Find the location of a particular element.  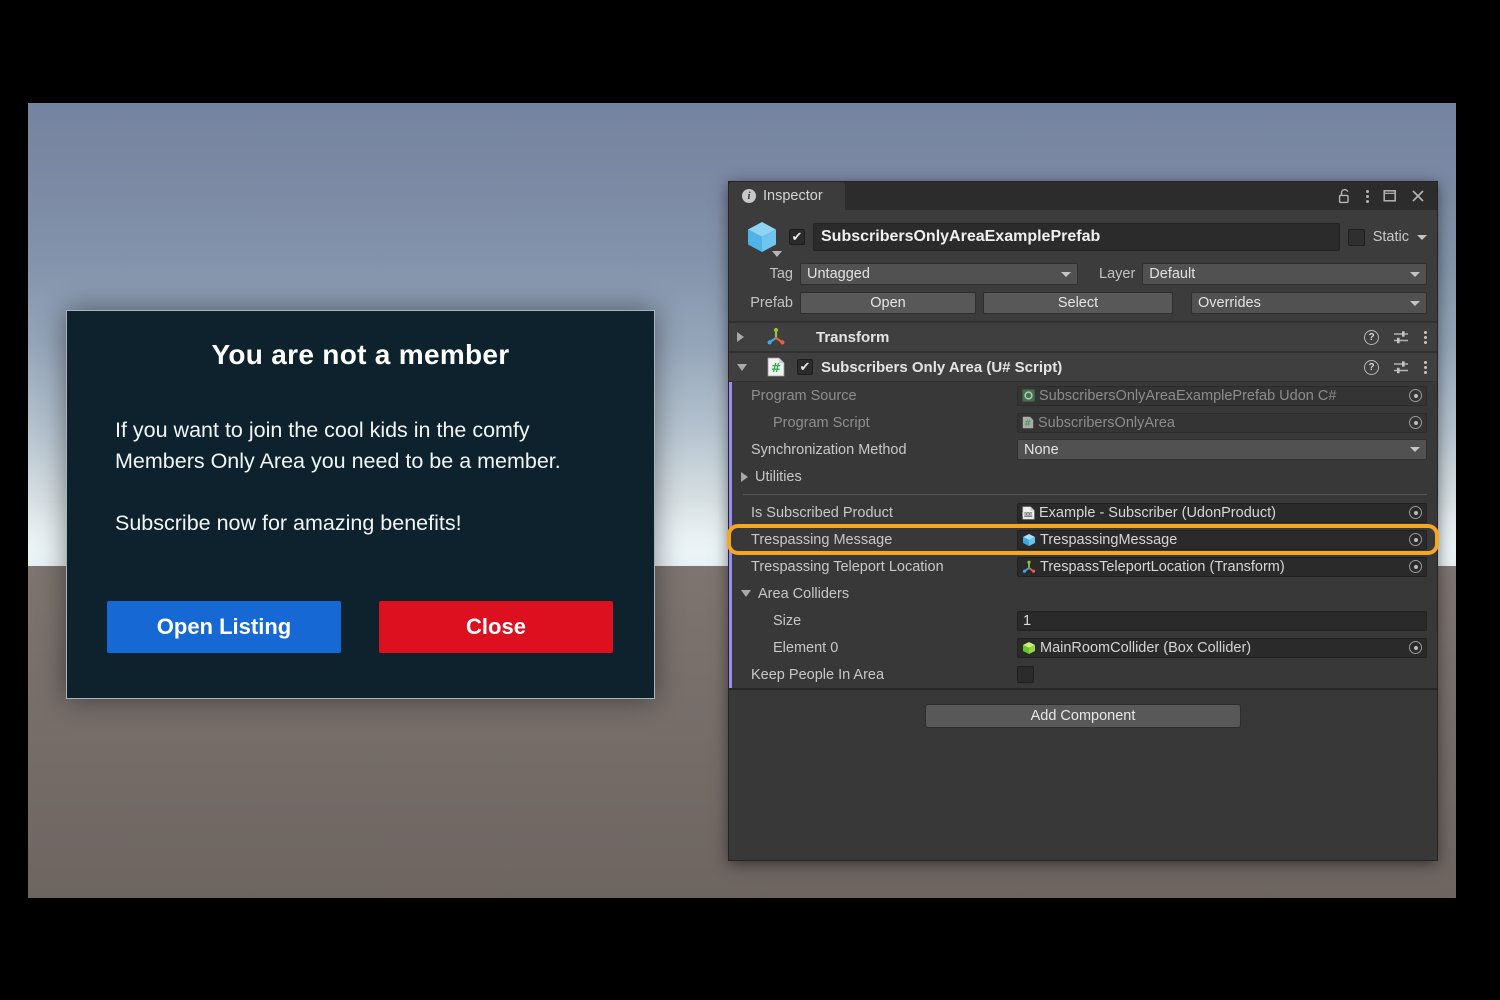

property-separator is located at coordinates (1085, 494).